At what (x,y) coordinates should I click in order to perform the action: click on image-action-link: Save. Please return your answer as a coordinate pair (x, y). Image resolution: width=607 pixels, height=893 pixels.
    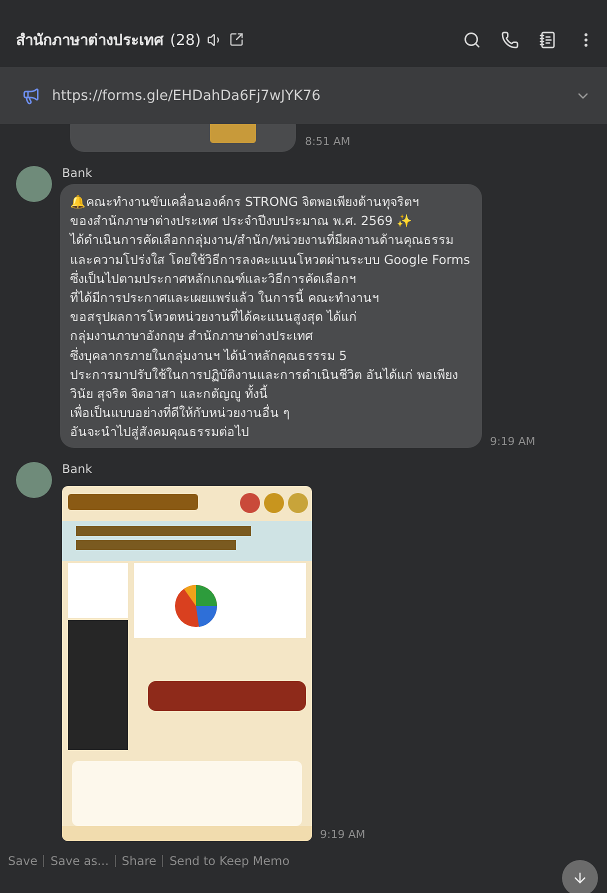
    Looking at the image, I should click on (26, 860).